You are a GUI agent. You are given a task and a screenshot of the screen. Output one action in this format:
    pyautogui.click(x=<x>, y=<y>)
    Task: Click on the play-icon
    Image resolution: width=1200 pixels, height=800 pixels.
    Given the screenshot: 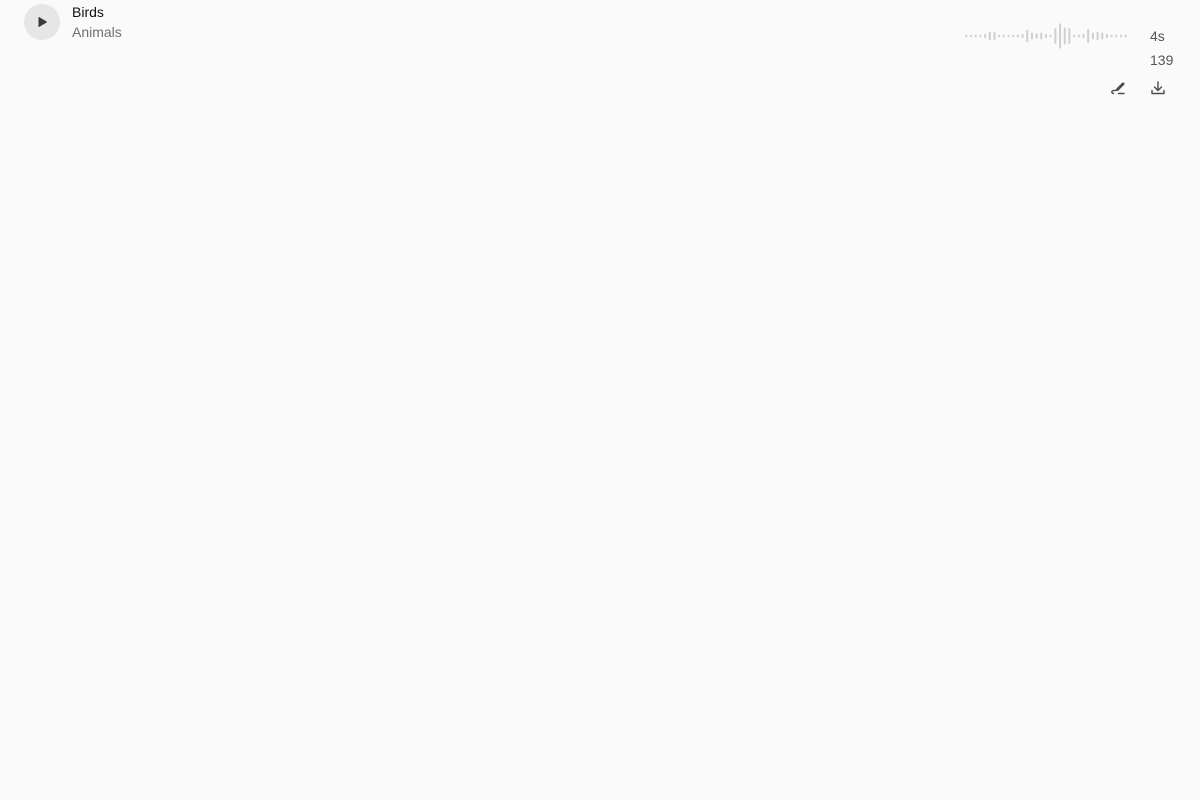 What is the action you would take?
    pyautogui.click(x=42, y=22)
    